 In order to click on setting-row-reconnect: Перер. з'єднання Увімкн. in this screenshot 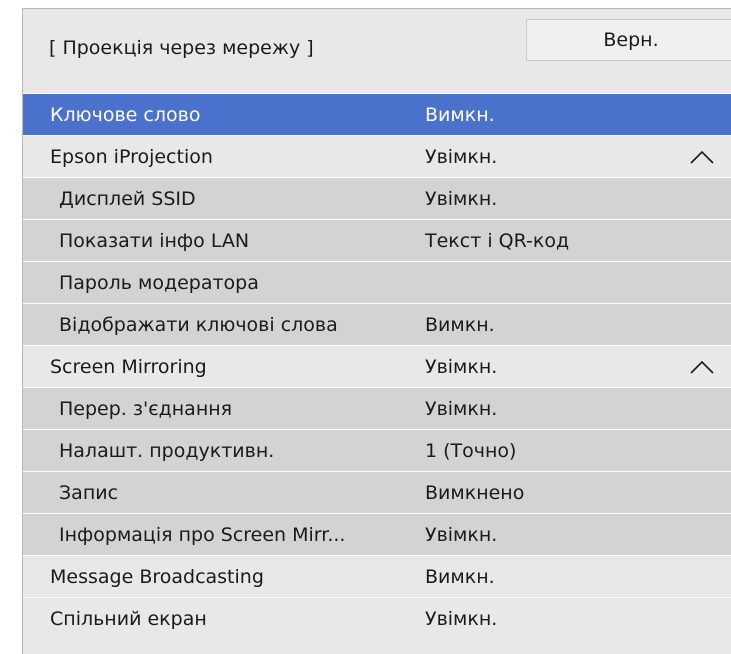, I will do `click(377, 408)`.